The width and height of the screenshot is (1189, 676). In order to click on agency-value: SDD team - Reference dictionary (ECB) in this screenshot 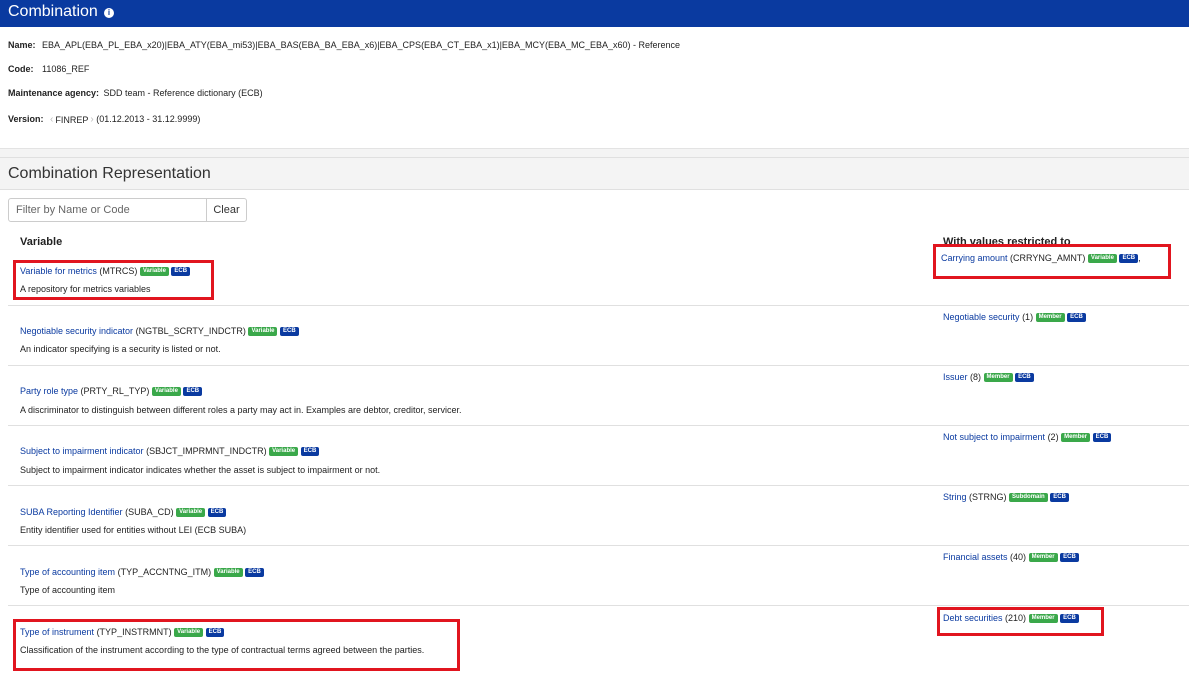, I will do `click(183, 93)`.